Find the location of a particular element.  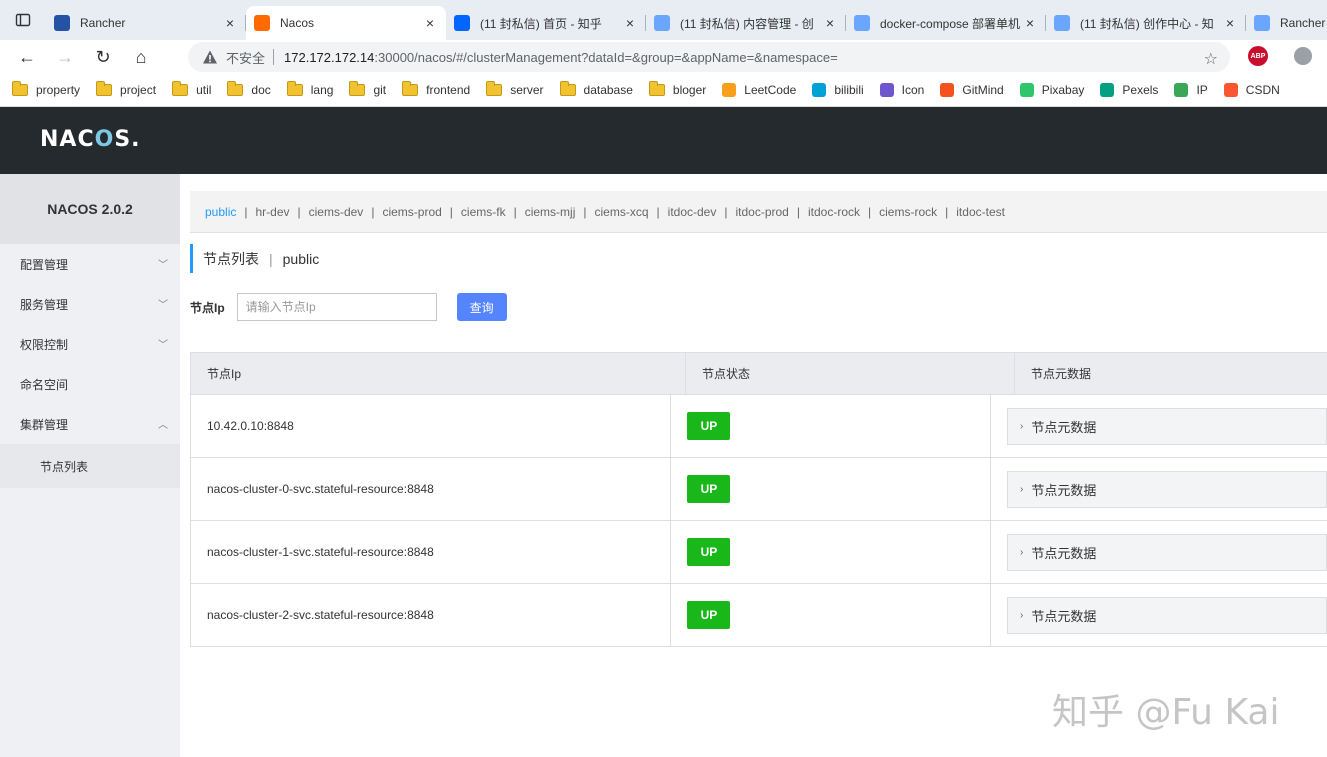

tab-title: Rancher is located at coordinates (1303, 23).